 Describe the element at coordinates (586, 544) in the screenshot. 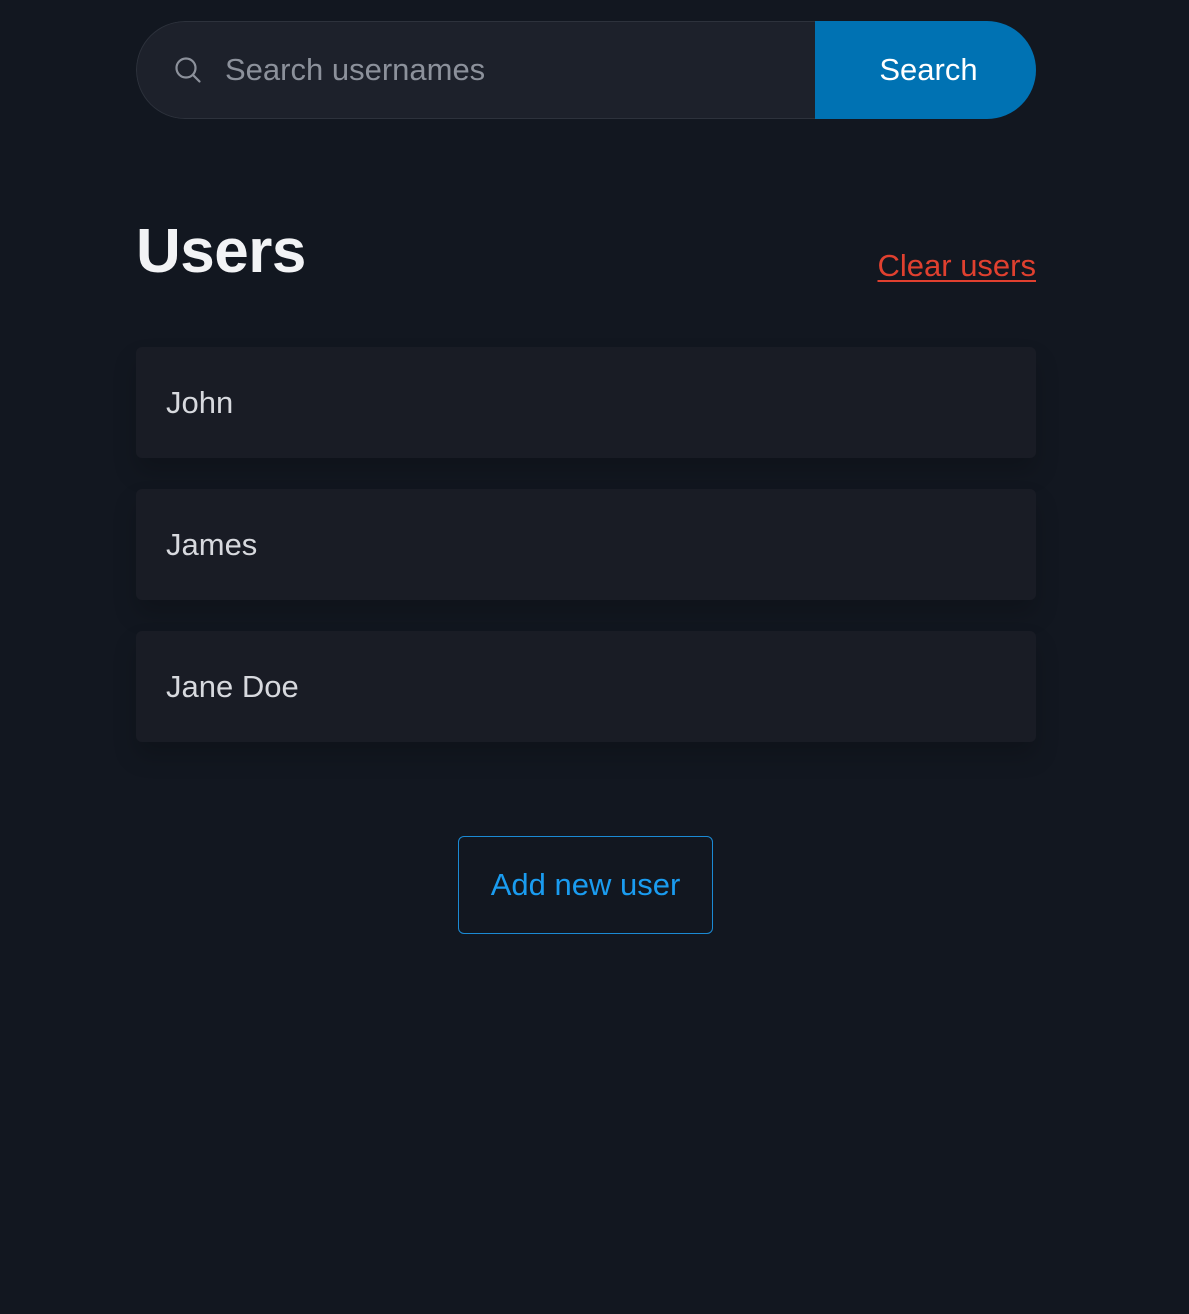

I see `list-item: James` at that location.